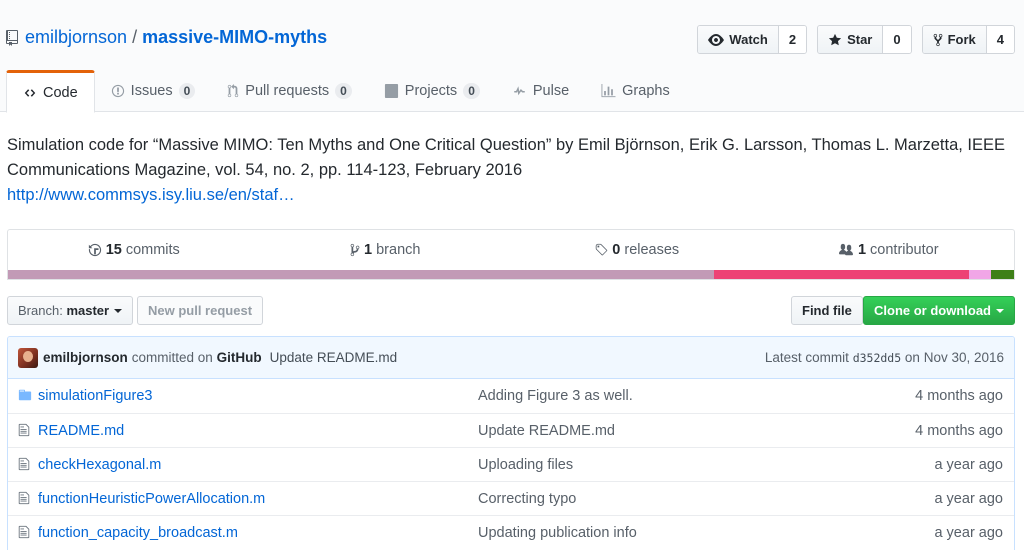 This screenshot has height=550, width=1024. What do you see at coordinates (862, 250) in the screenshot?
I see `contributors-count: 1` at bounding box center [862, 250].